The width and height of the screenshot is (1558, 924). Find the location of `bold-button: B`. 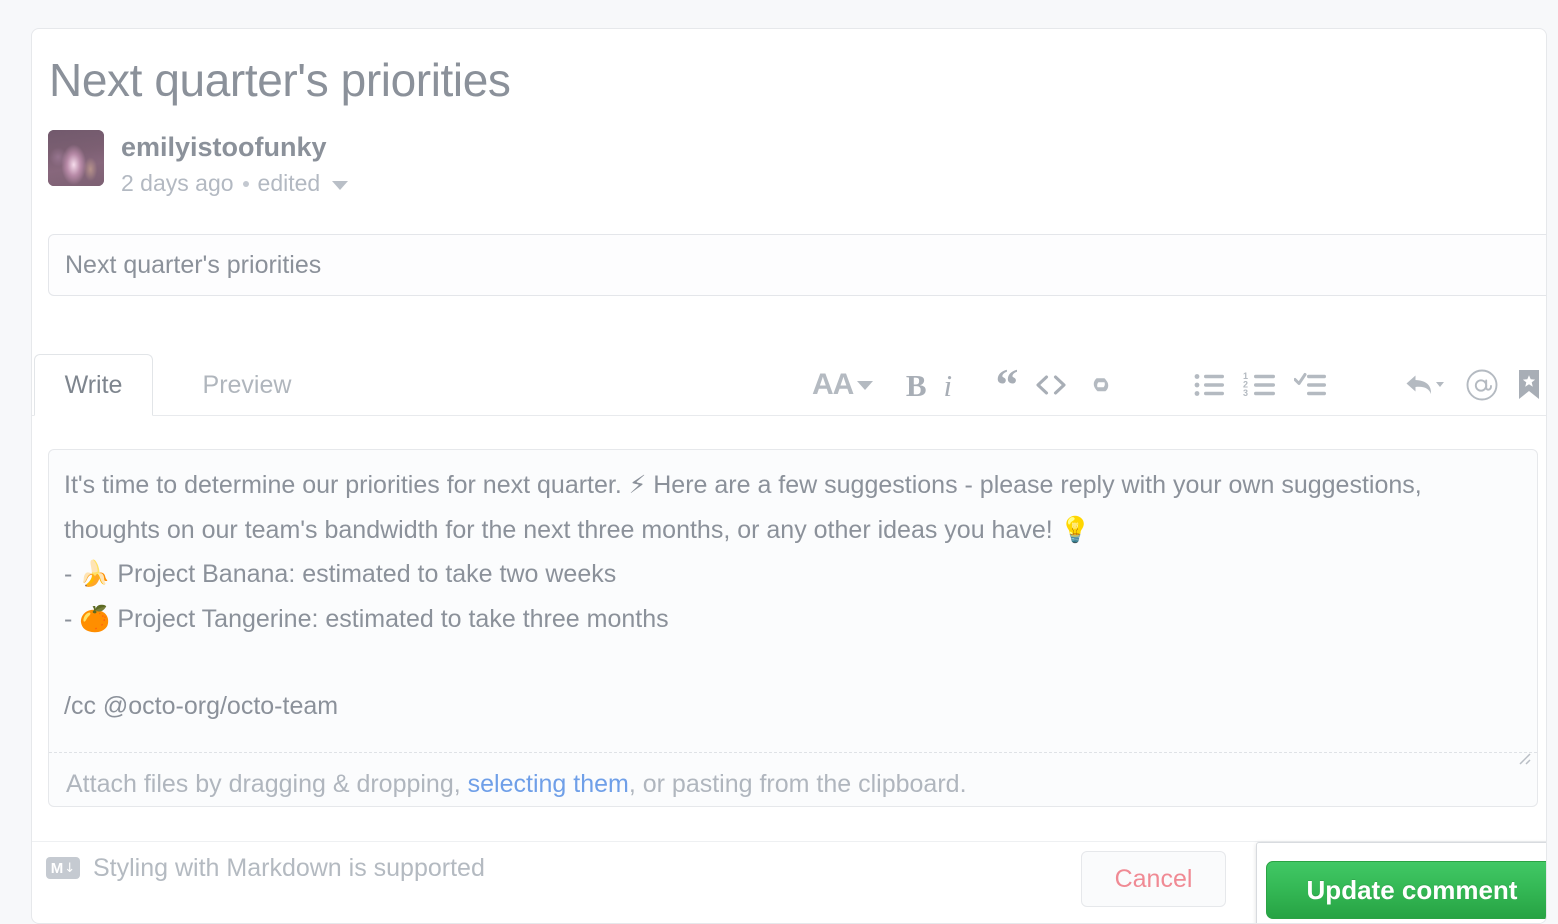

bold-button: B is located at coordinates (916, 385).